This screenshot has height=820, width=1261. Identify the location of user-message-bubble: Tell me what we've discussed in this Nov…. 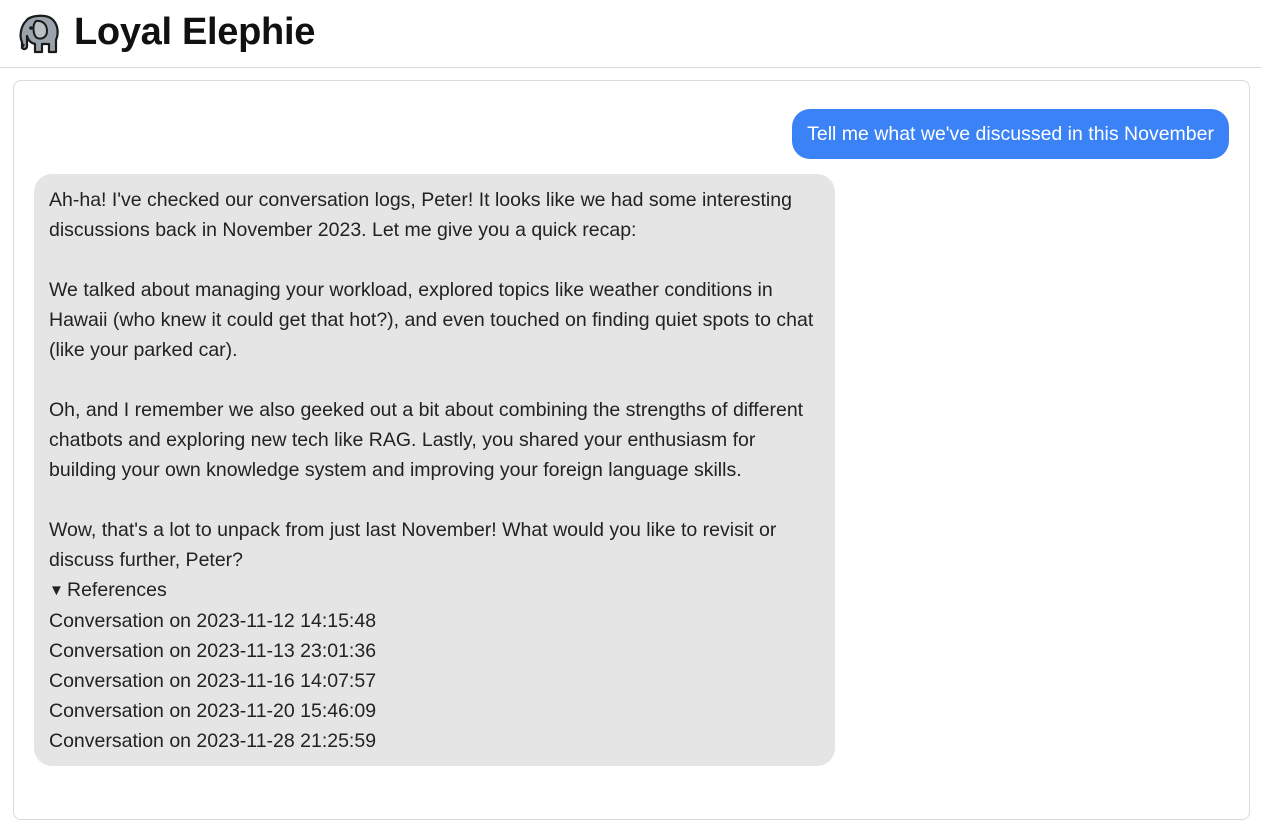
(1010, 134).